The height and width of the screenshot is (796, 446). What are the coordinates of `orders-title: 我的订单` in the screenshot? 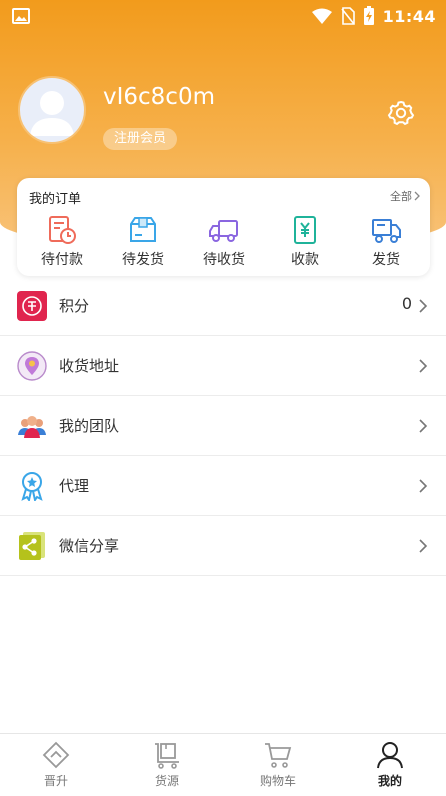 It's located at (55, 199).